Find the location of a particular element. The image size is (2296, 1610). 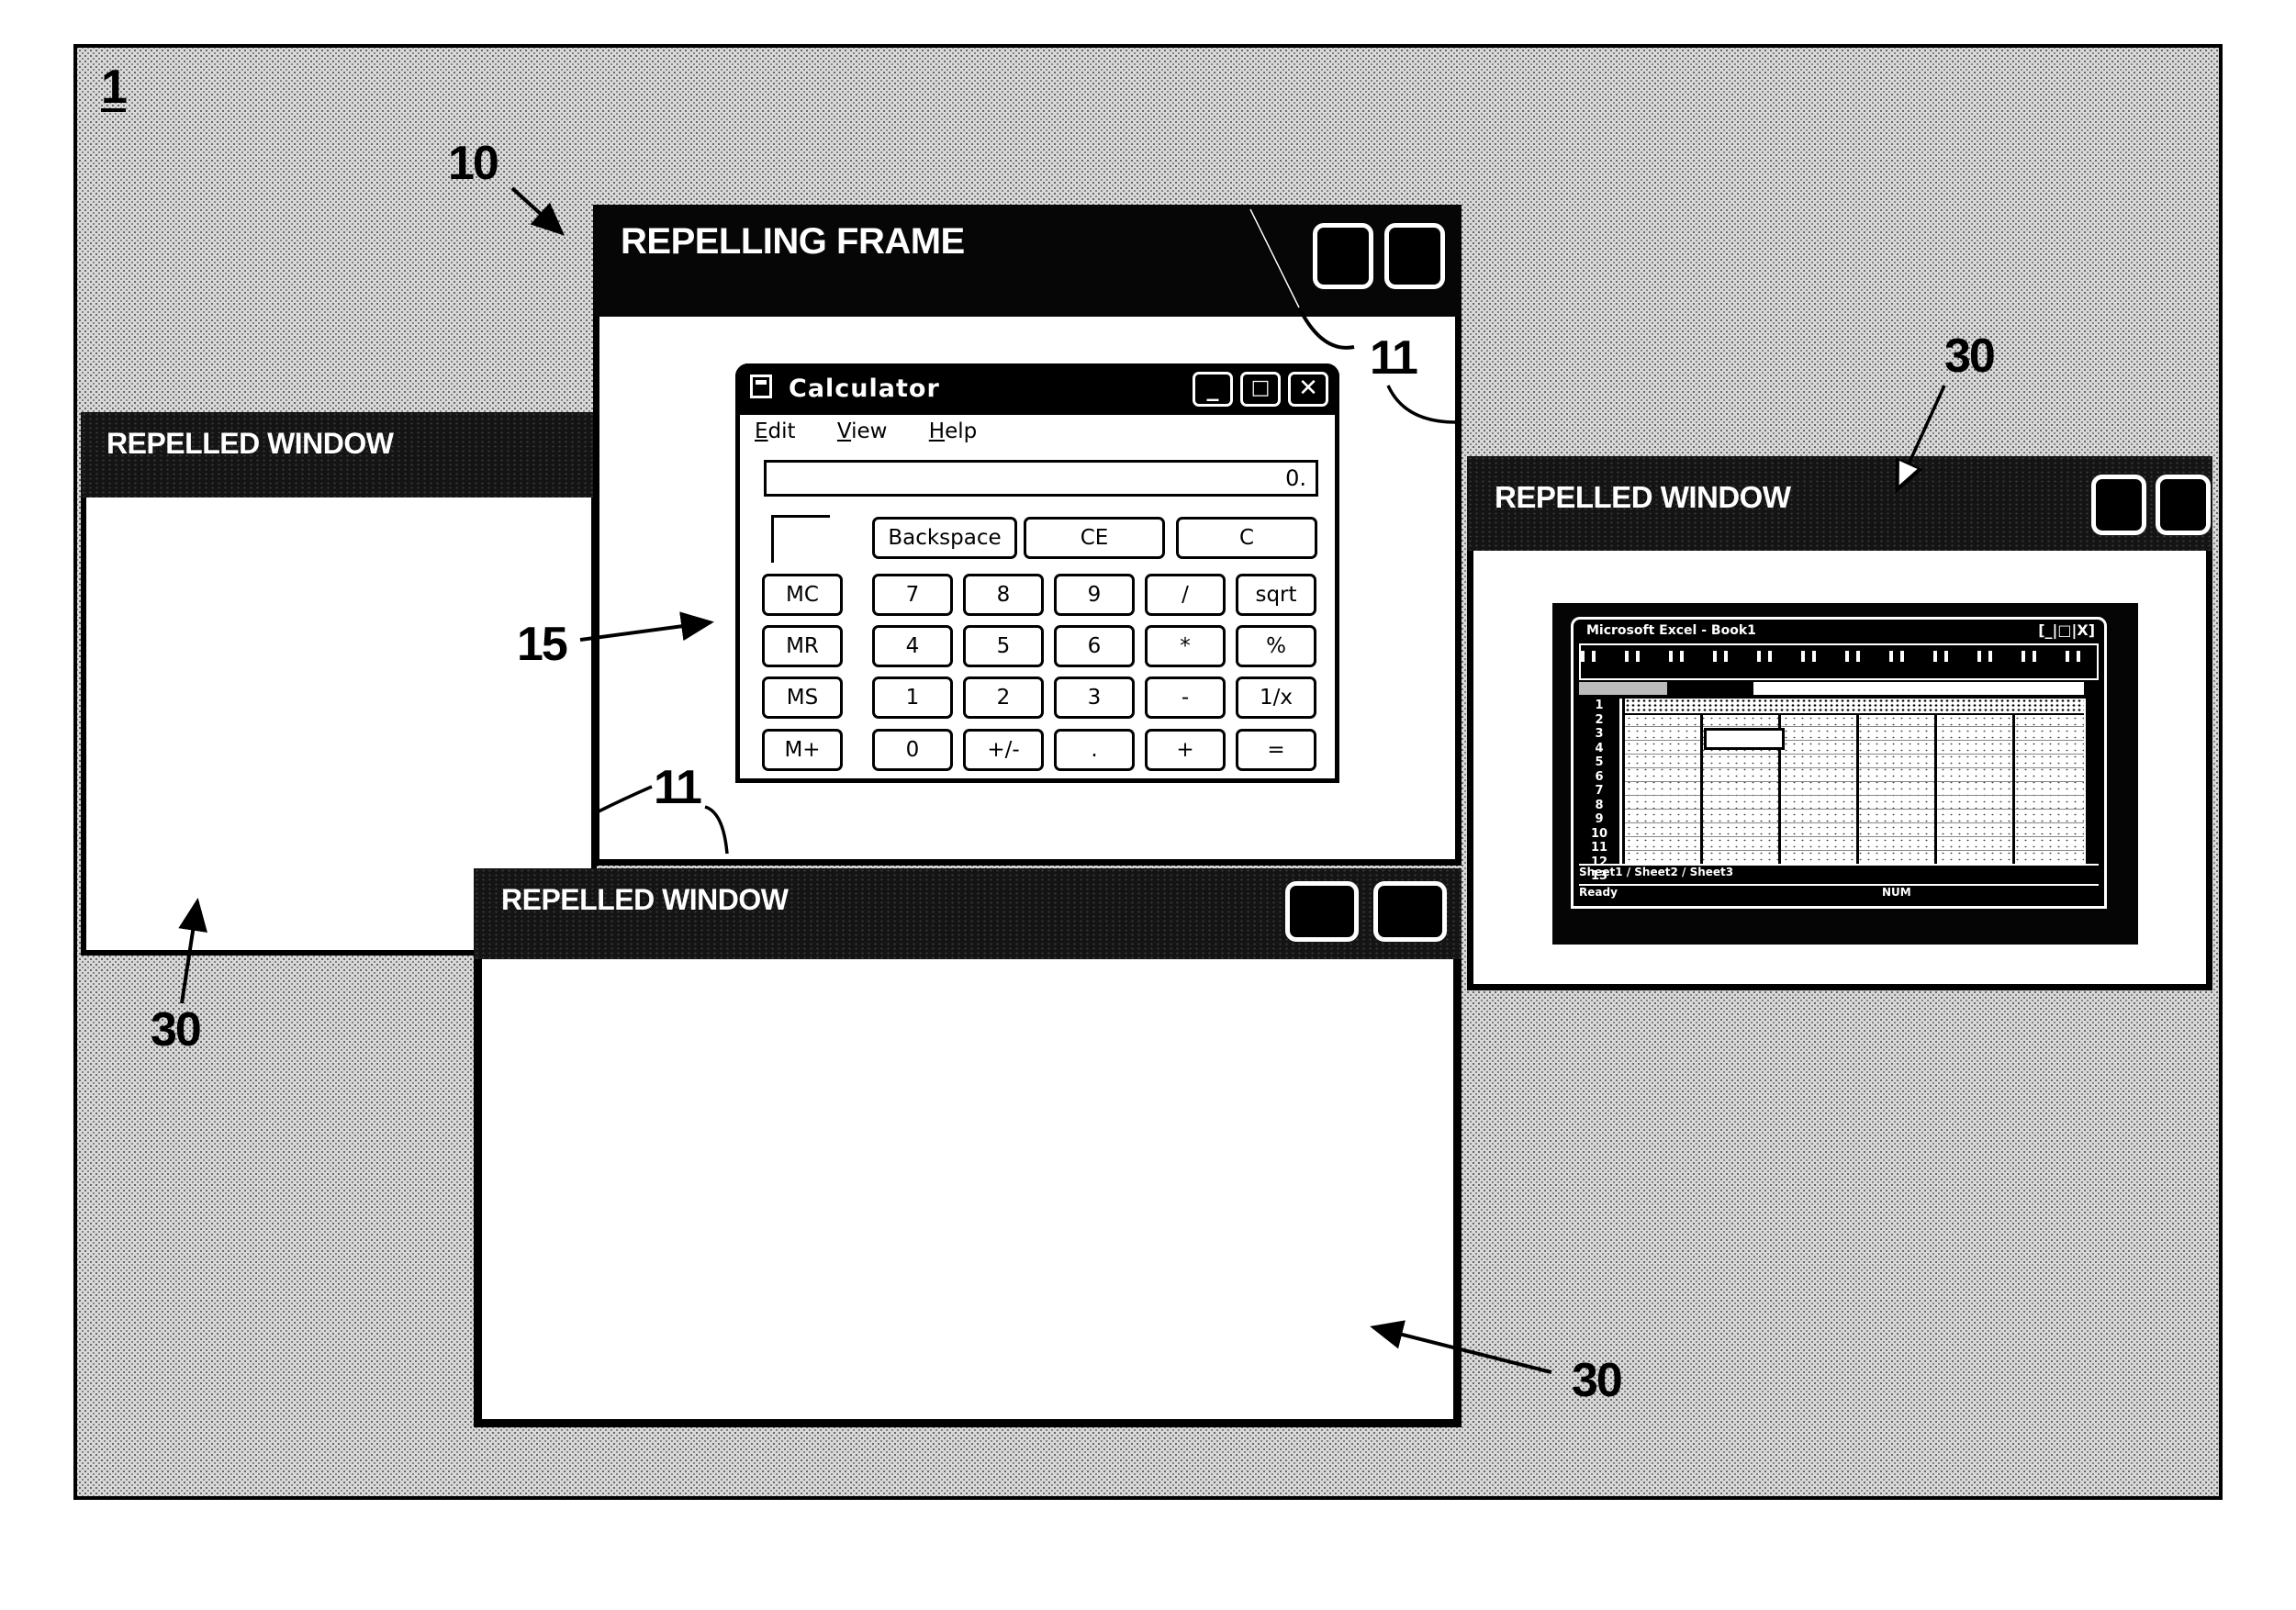

menu-edit: Edit is located at coordinates (775, 431).